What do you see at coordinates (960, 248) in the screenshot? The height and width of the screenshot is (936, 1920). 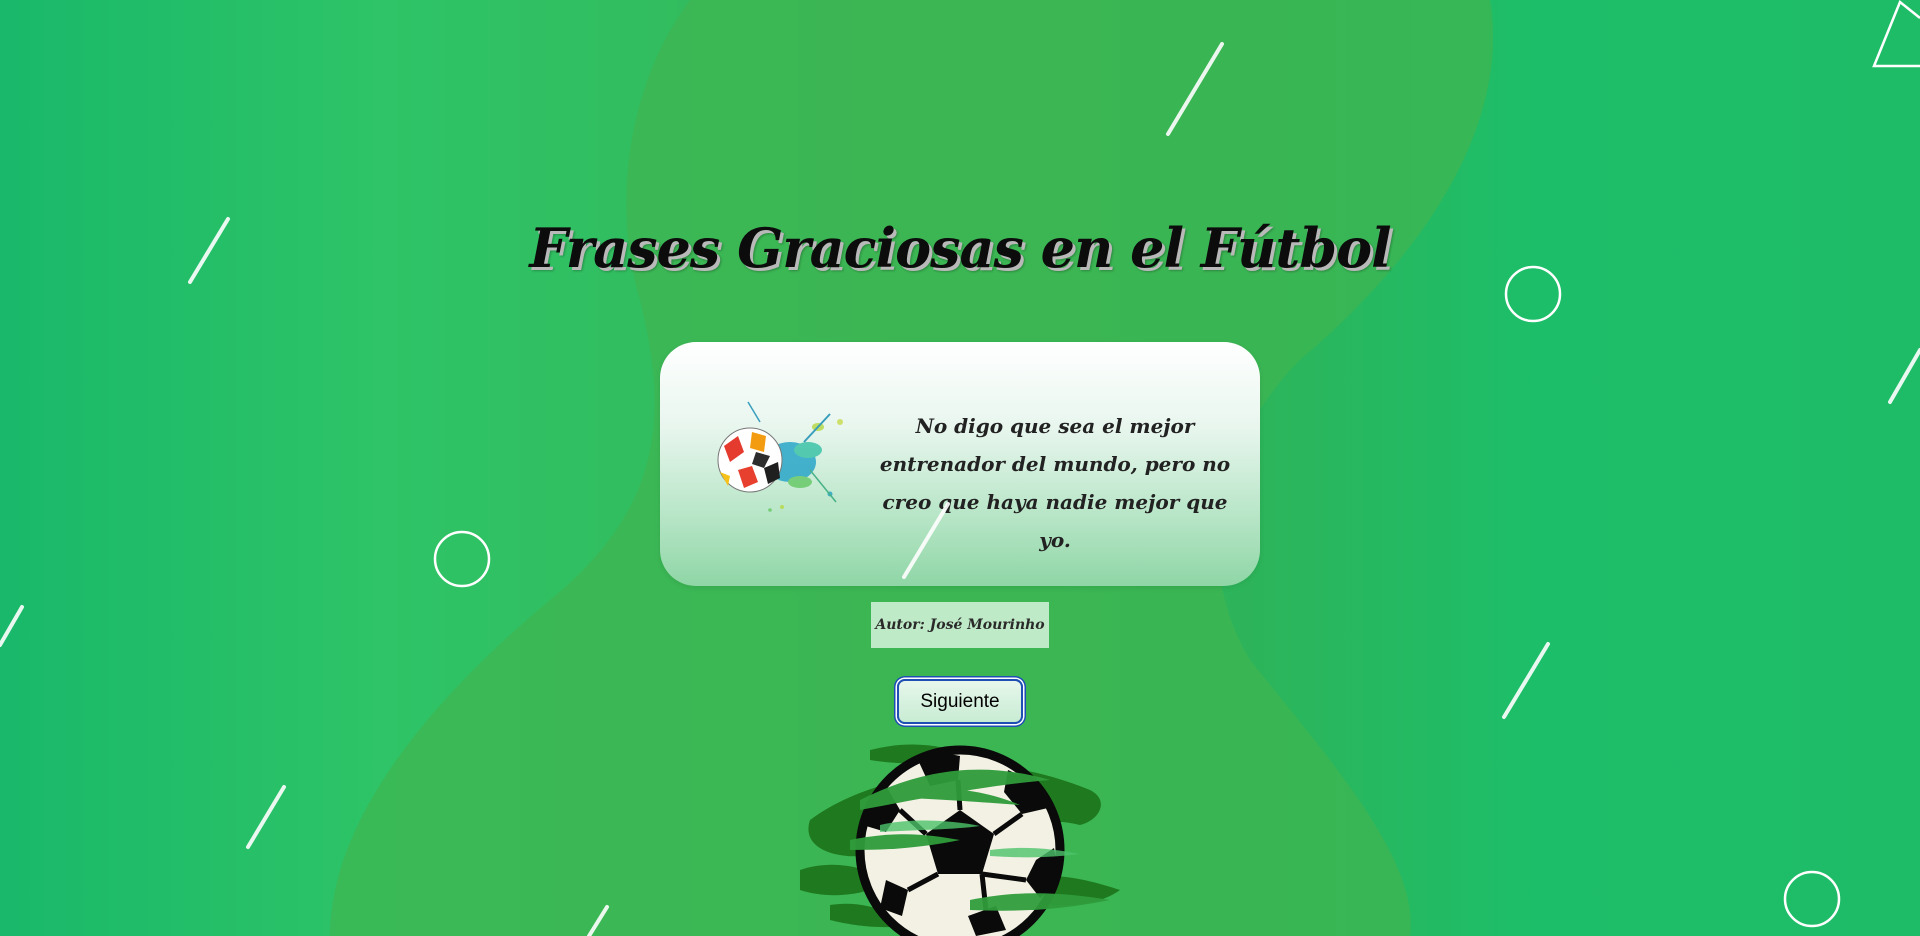 I see `page-title: Frases Graciosas en el Fútbol` at bounding box center [960, 248].